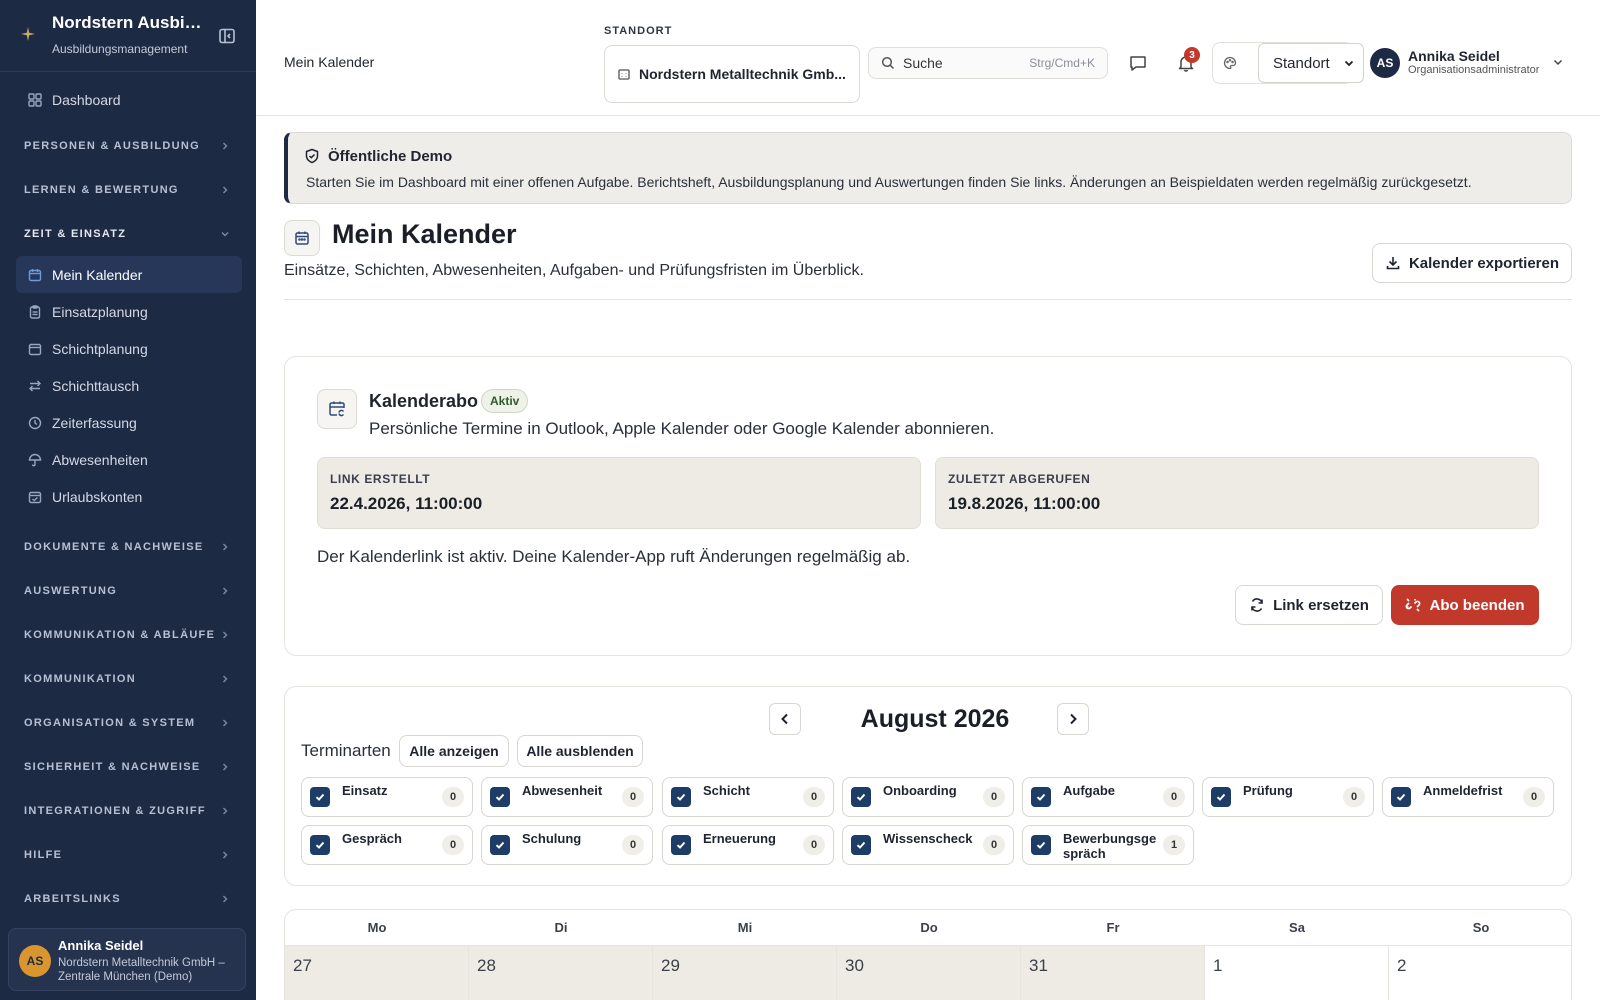 This screenshot has width=1600, height=1000. What do you see at coordinates (128, 190) in the screenshot?
I see `sidebar-group-lernen: LERNEN & BEWERTUNG` at bounding box center [128, 190].